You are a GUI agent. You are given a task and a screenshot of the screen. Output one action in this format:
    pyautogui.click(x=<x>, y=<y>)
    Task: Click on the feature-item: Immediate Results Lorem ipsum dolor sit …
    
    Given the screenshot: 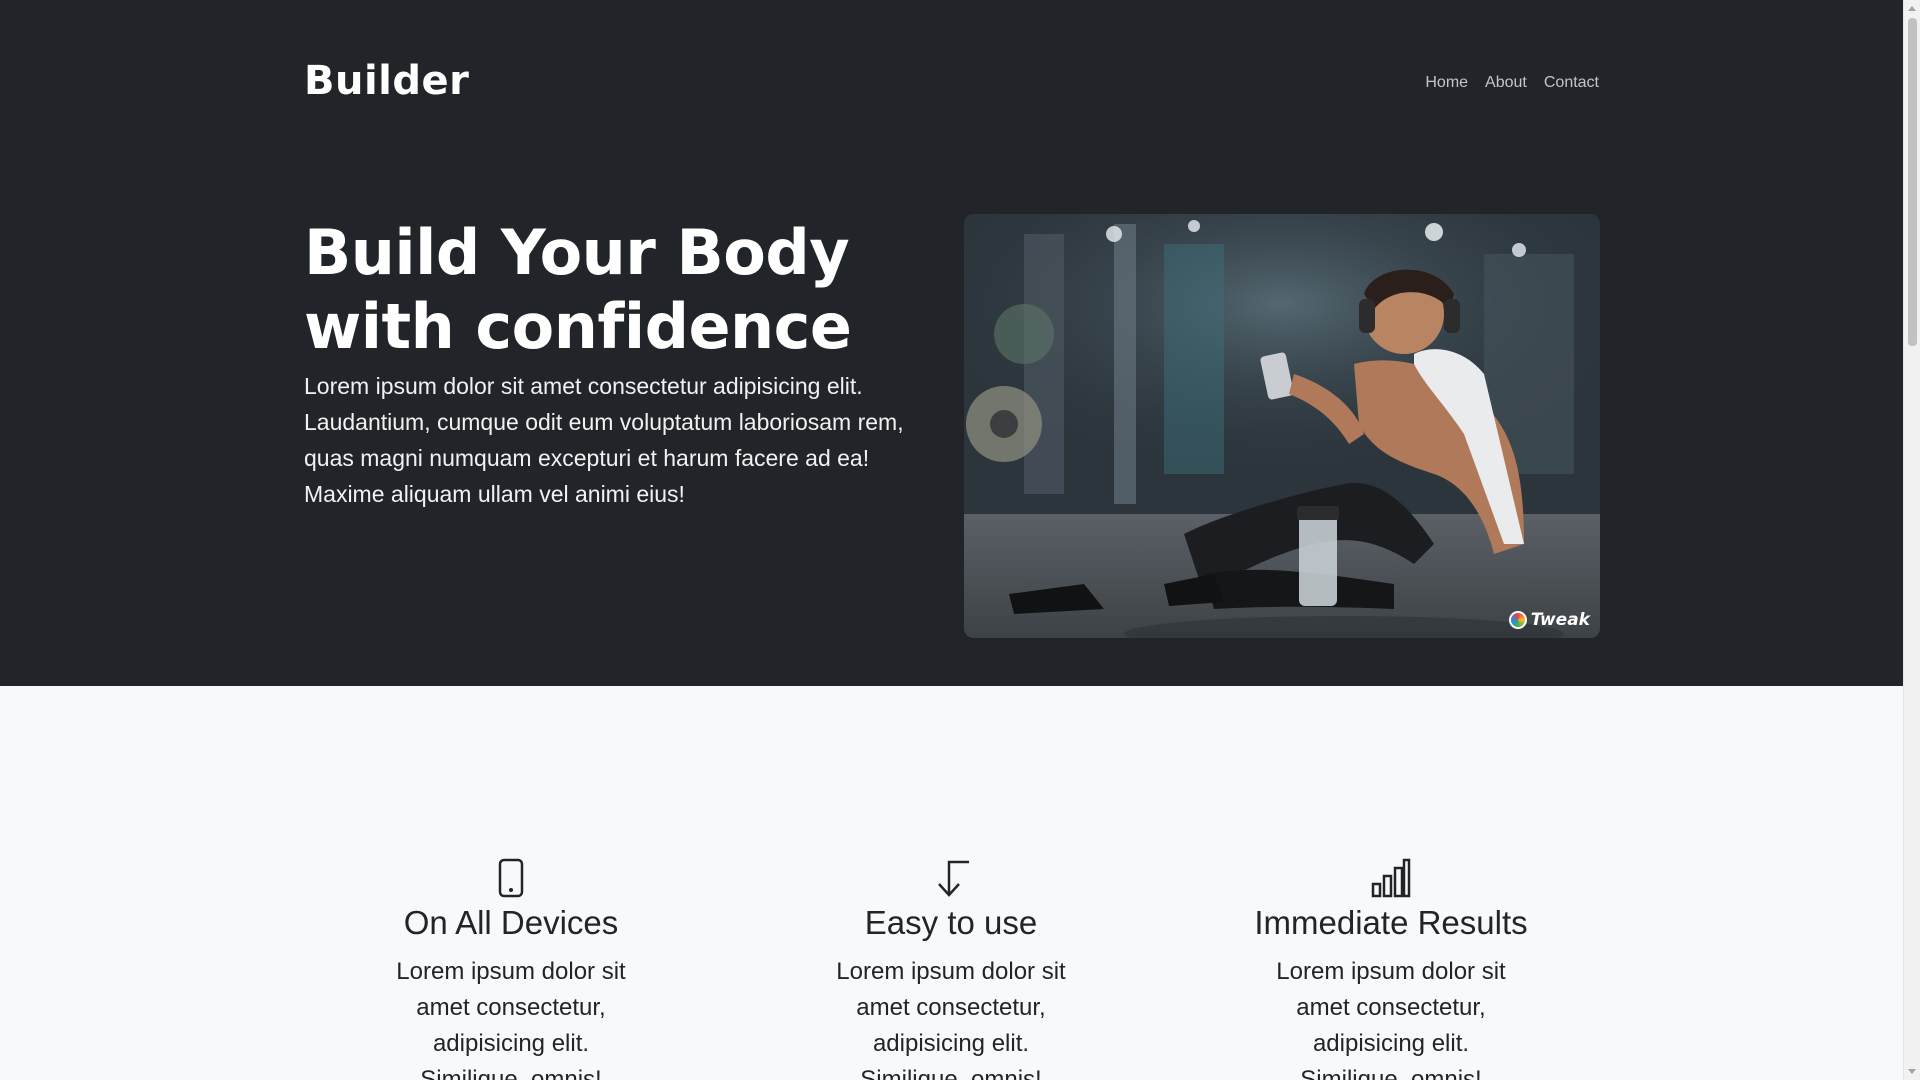 What is the action you would take?
    pyautogui.click(x=1391, y=967)
    